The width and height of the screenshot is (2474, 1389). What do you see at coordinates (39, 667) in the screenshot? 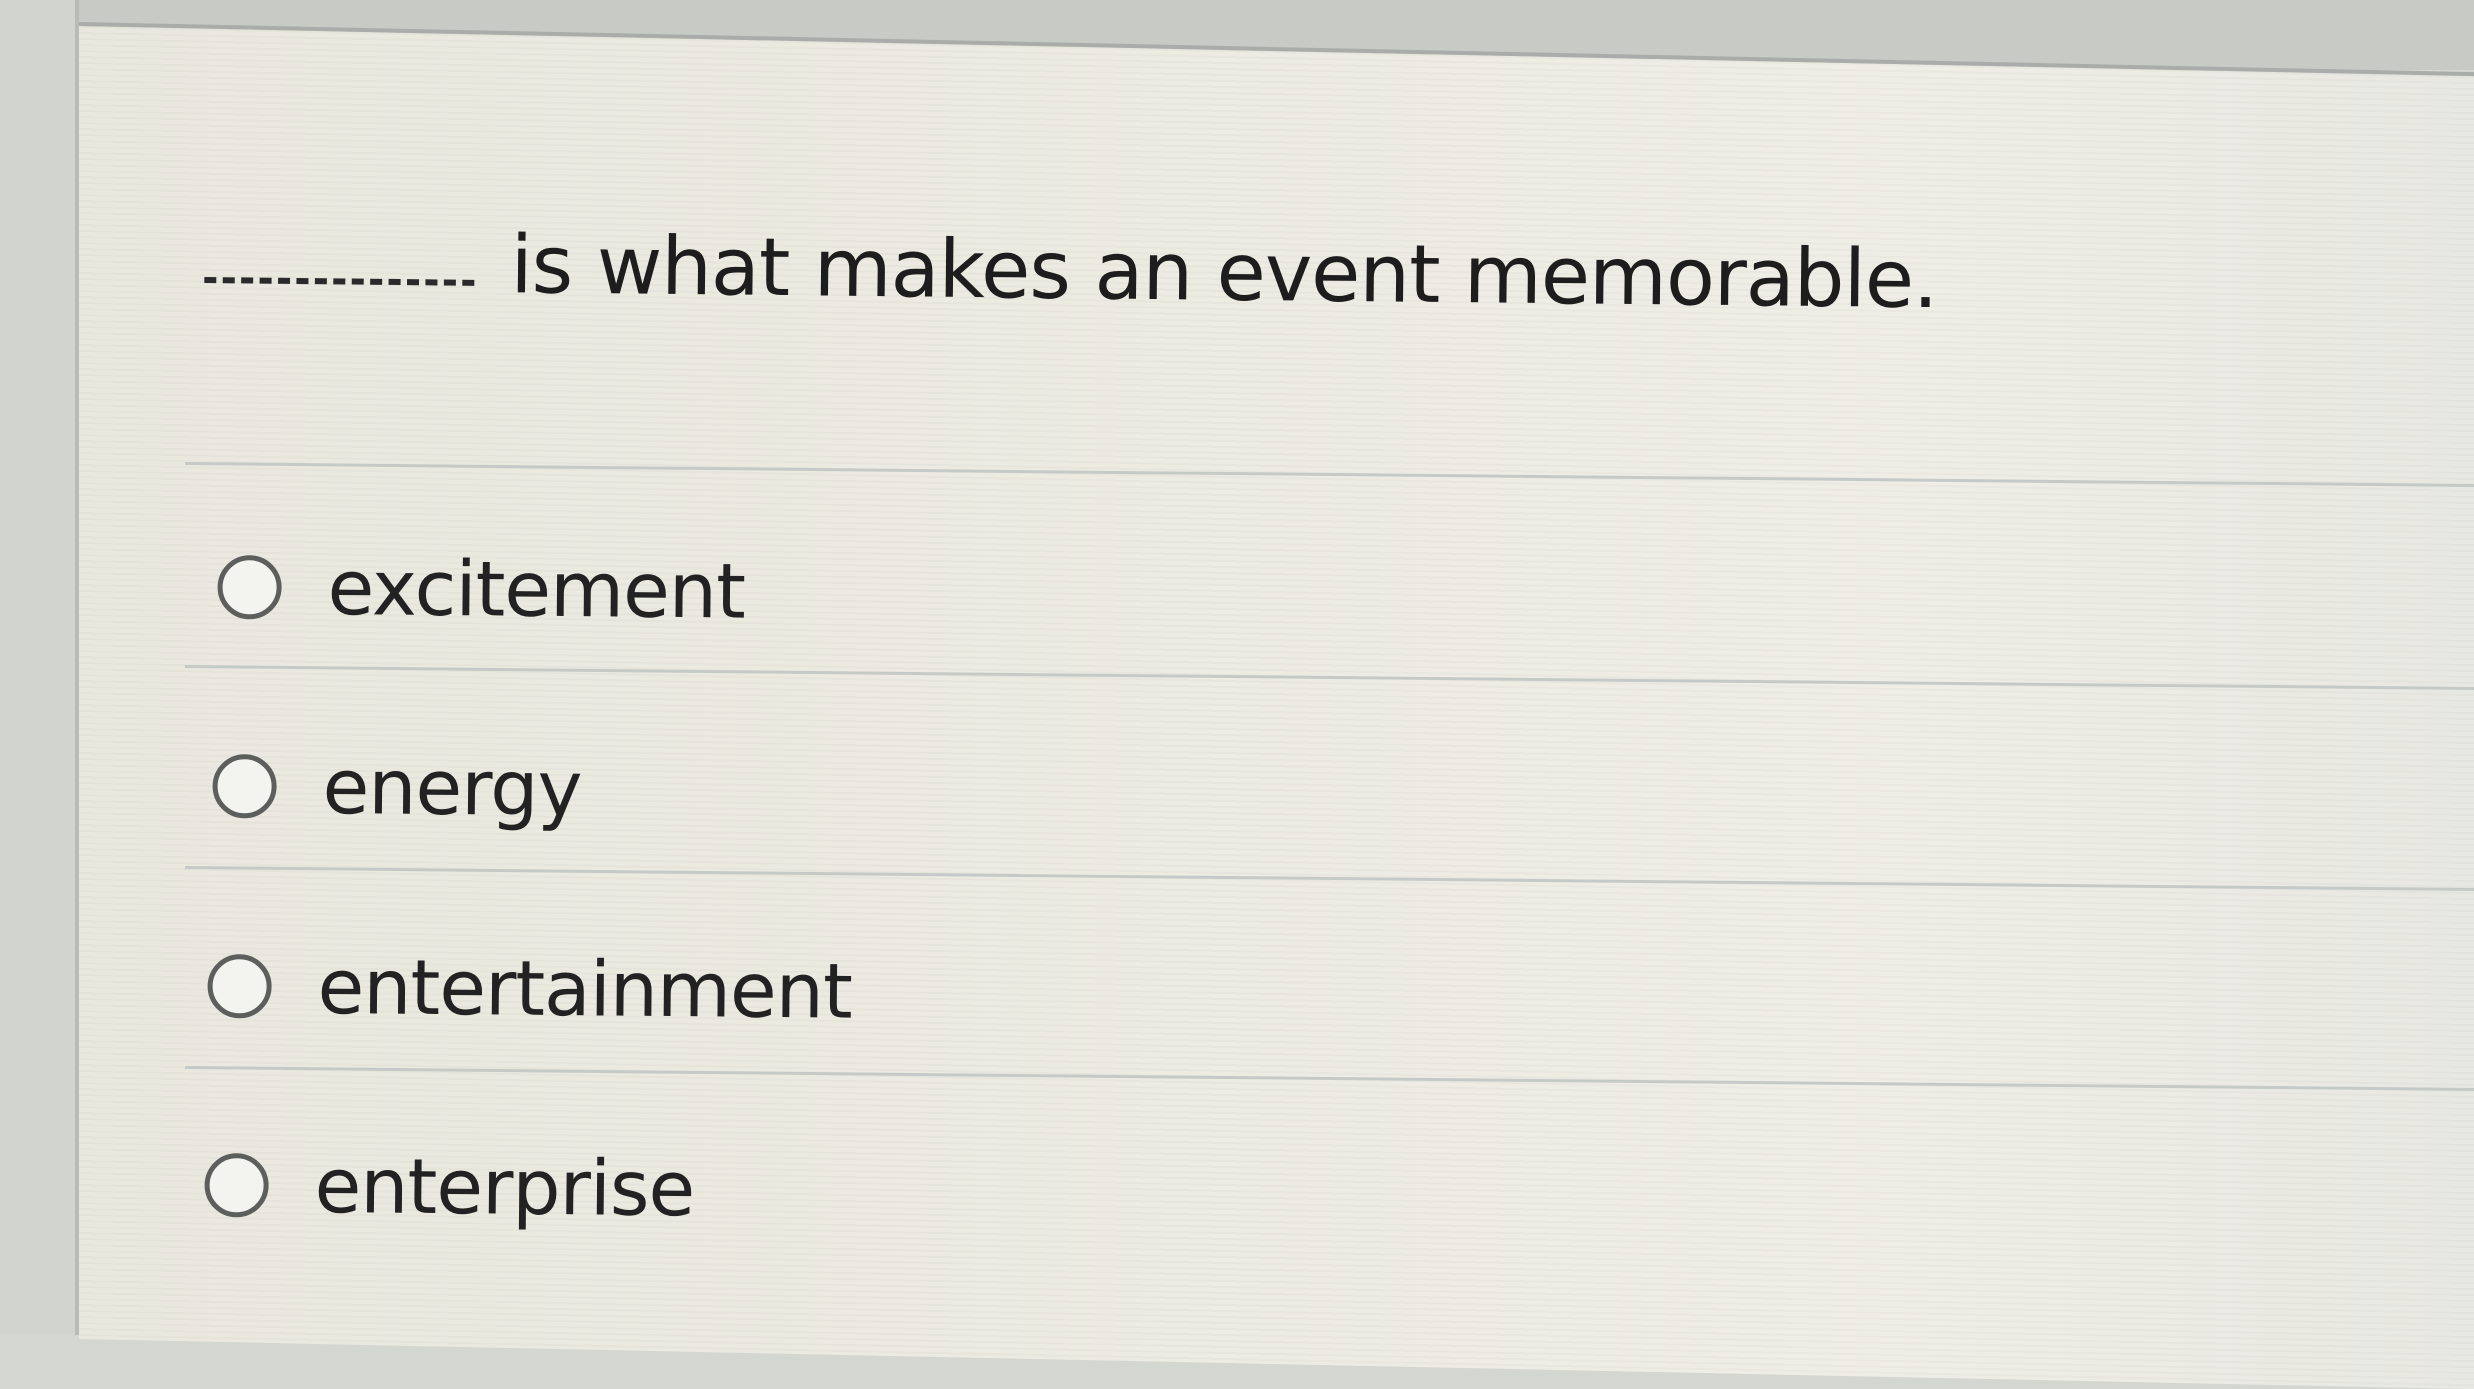
I see `left-gutter` at bounding box center [39, 667].